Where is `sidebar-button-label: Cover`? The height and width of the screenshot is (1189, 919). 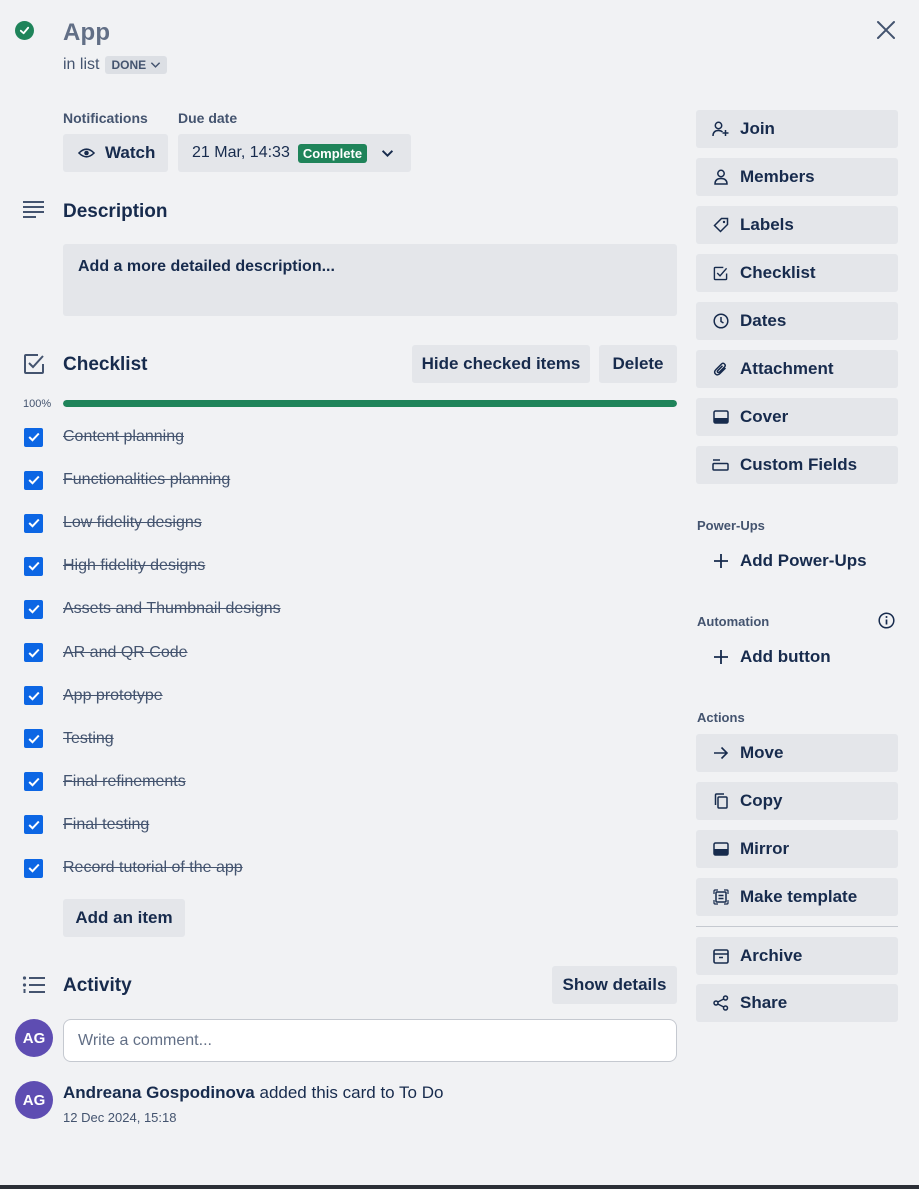 sidebar-button-label: Cover is located at coordinates (764, 416).